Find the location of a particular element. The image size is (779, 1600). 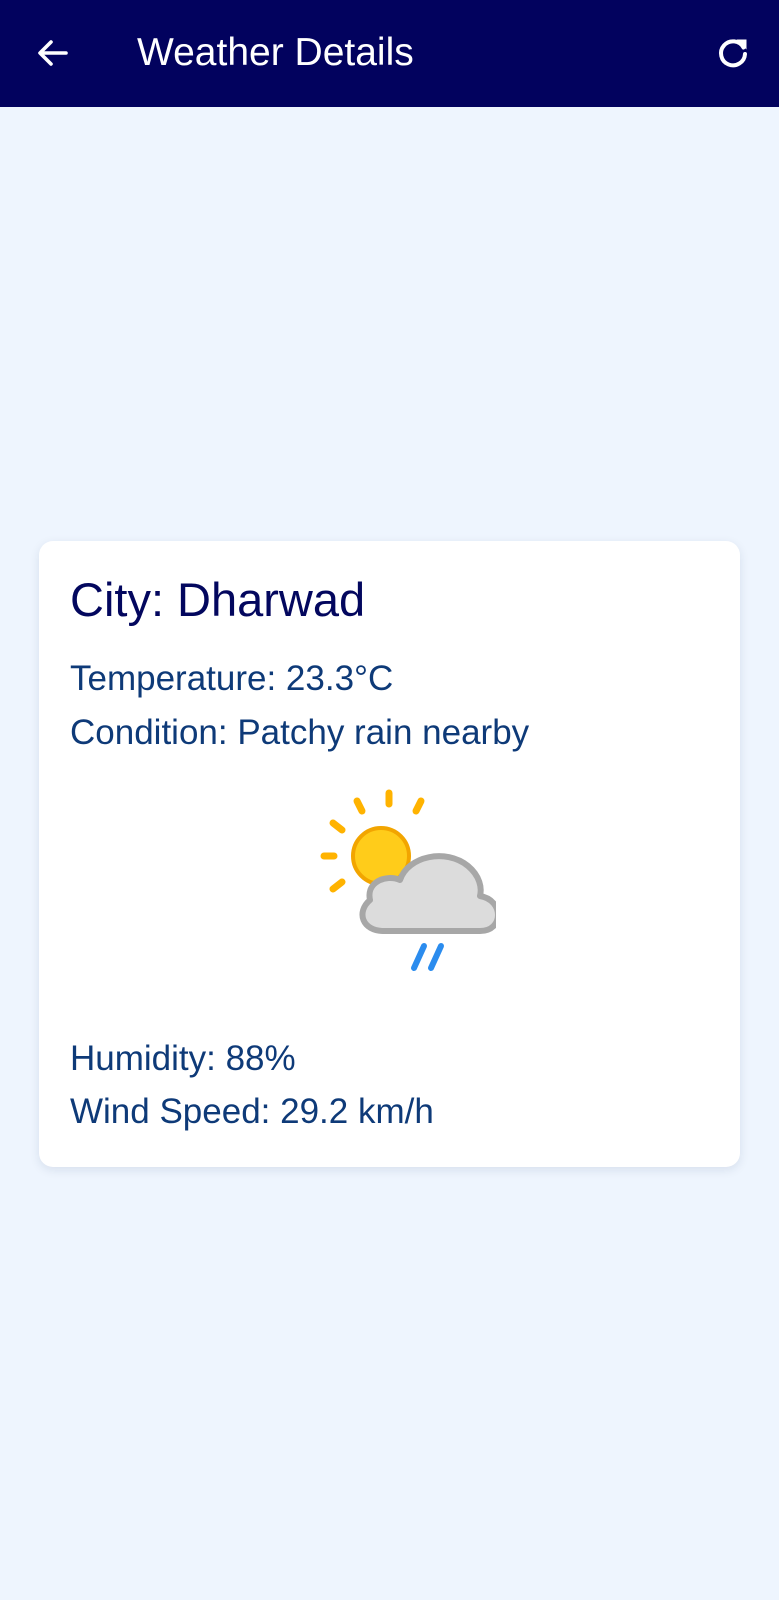

condition-text: Condition: Patchy rain nearby is located at coordinates (300, 732).